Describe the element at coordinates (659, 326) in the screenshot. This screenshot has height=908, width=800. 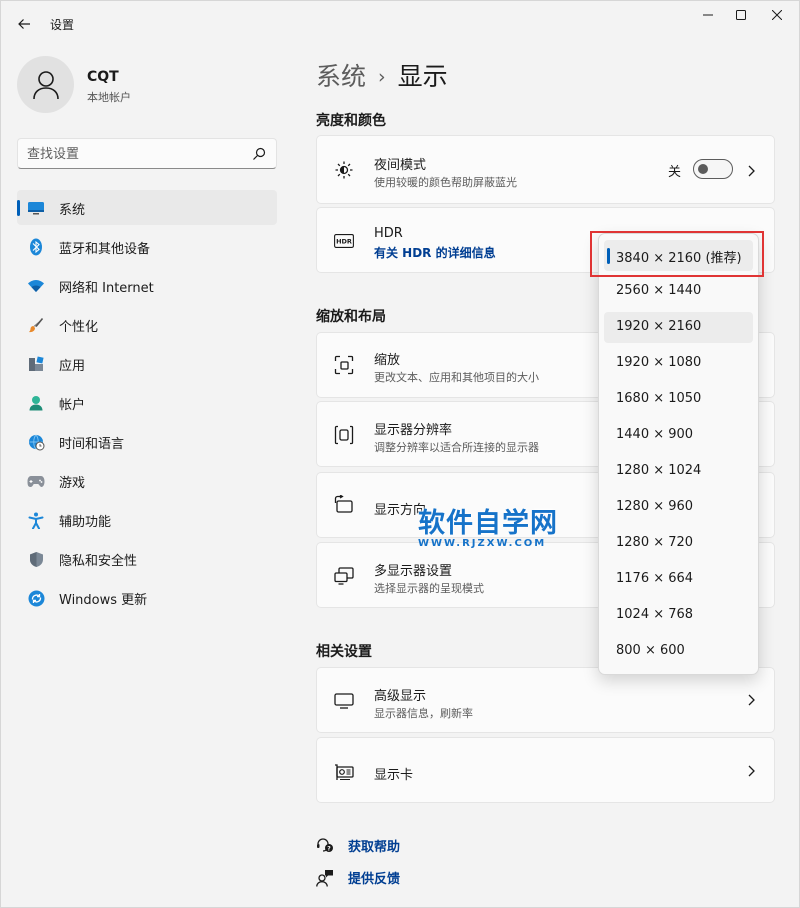
I see `resolution-option-label: 1920 × 2160` at that location.